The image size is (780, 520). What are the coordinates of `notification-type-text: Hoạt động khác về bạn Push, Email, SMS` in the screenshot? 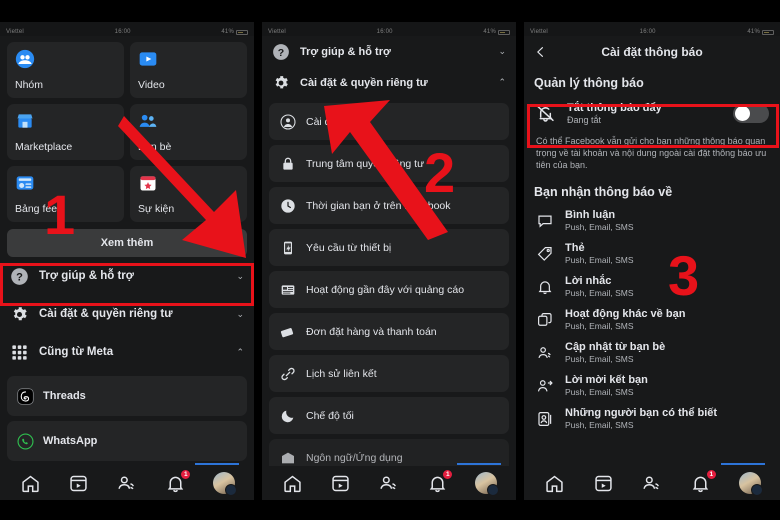 It's located at (625, 319).